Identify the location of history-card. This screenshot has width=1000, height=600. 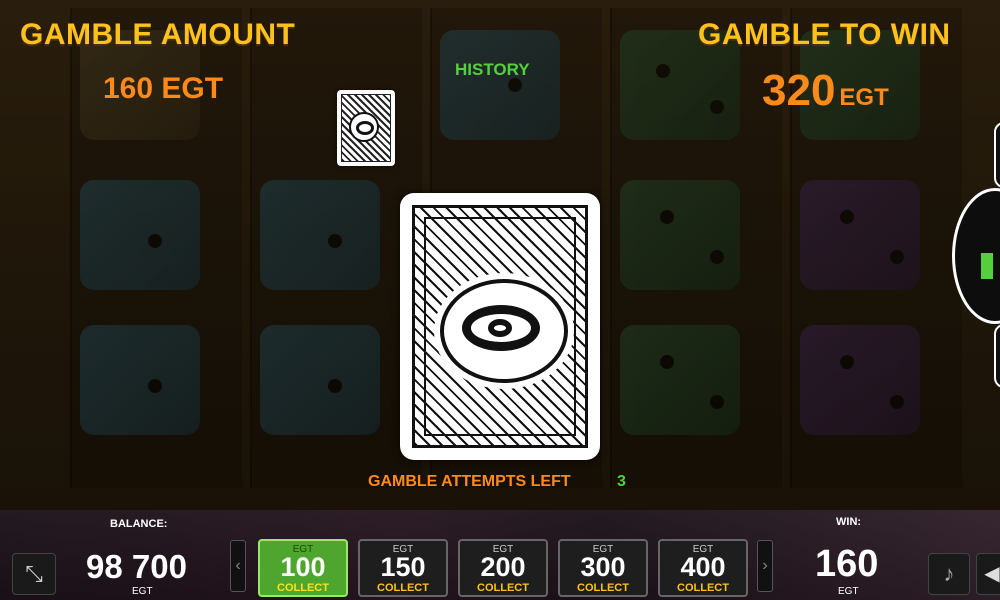
(366, 128).